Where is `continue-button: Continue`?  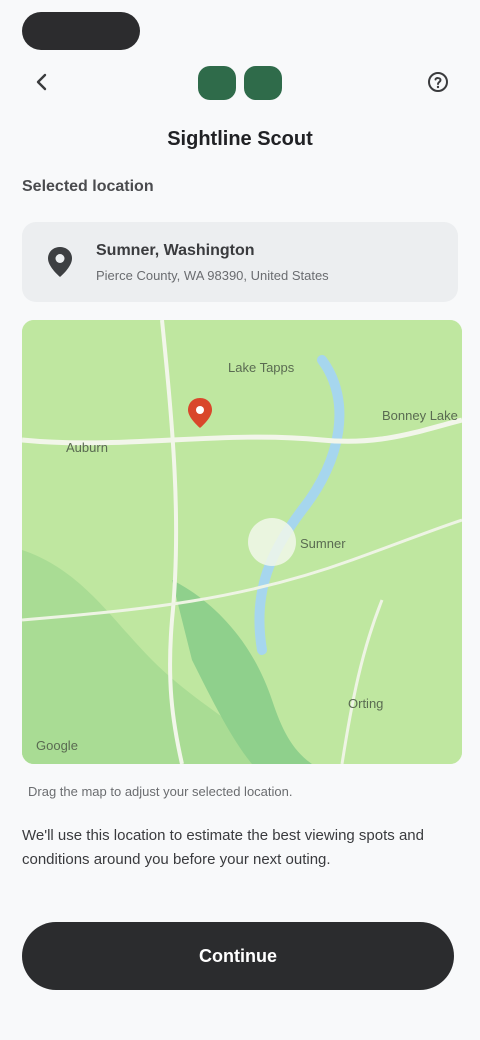 continue-button: Continue is located at coordinates (238, 956).